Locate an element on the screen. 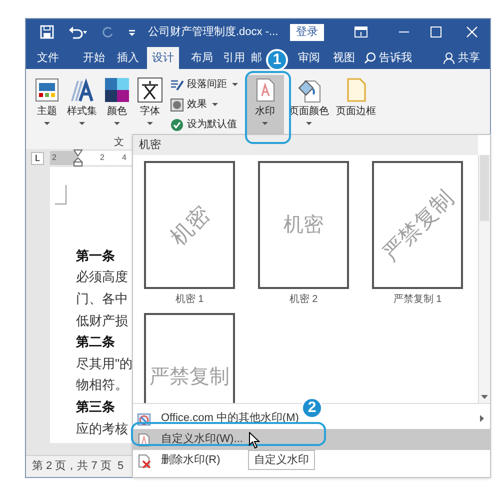 The height and width of the screenshot is (488, 499). theme-icon is located at coordinates (47, 90).